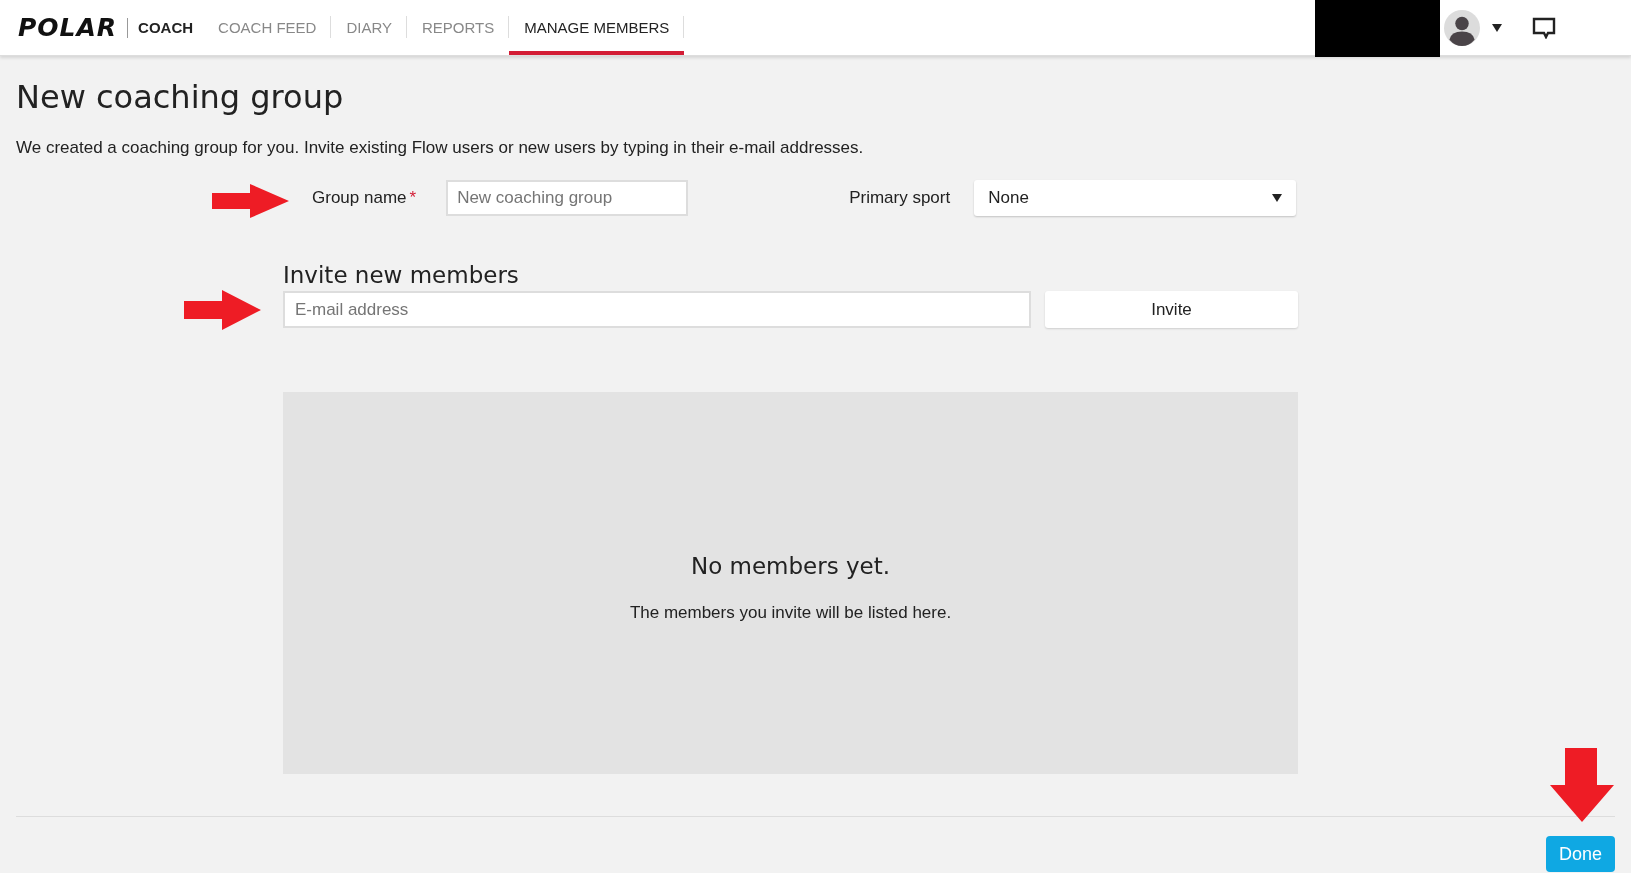 The image size is (1631, 873). Describe the element at coordinates (1171, 309) in the screenshot. I see `invite-button: Invite` at that location.